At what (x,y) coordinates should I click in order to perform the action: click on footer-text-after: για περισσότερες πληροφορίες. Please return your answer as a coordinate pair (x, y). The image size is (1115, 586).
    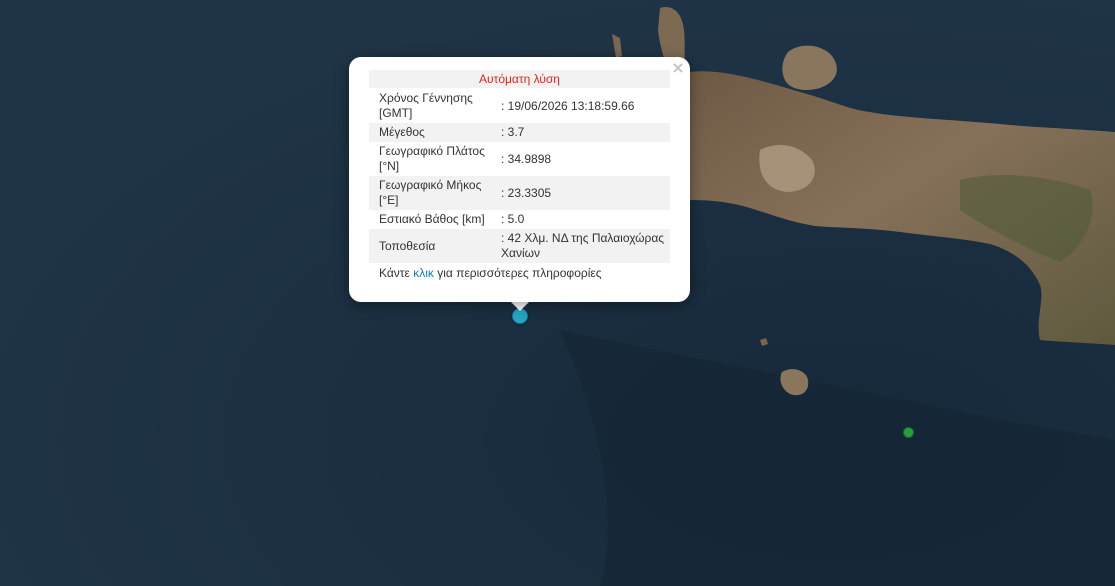
    Looking at the image, I should click on (517, 273).